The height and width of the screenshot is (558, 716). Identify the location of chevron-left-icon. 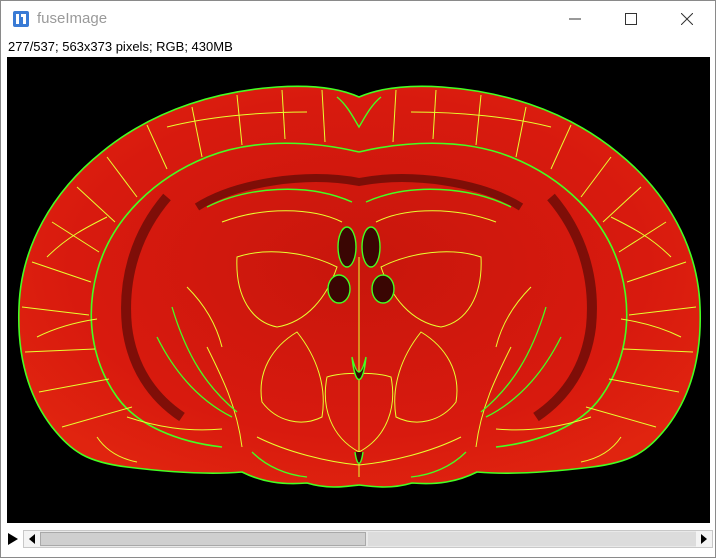
(32, 539).